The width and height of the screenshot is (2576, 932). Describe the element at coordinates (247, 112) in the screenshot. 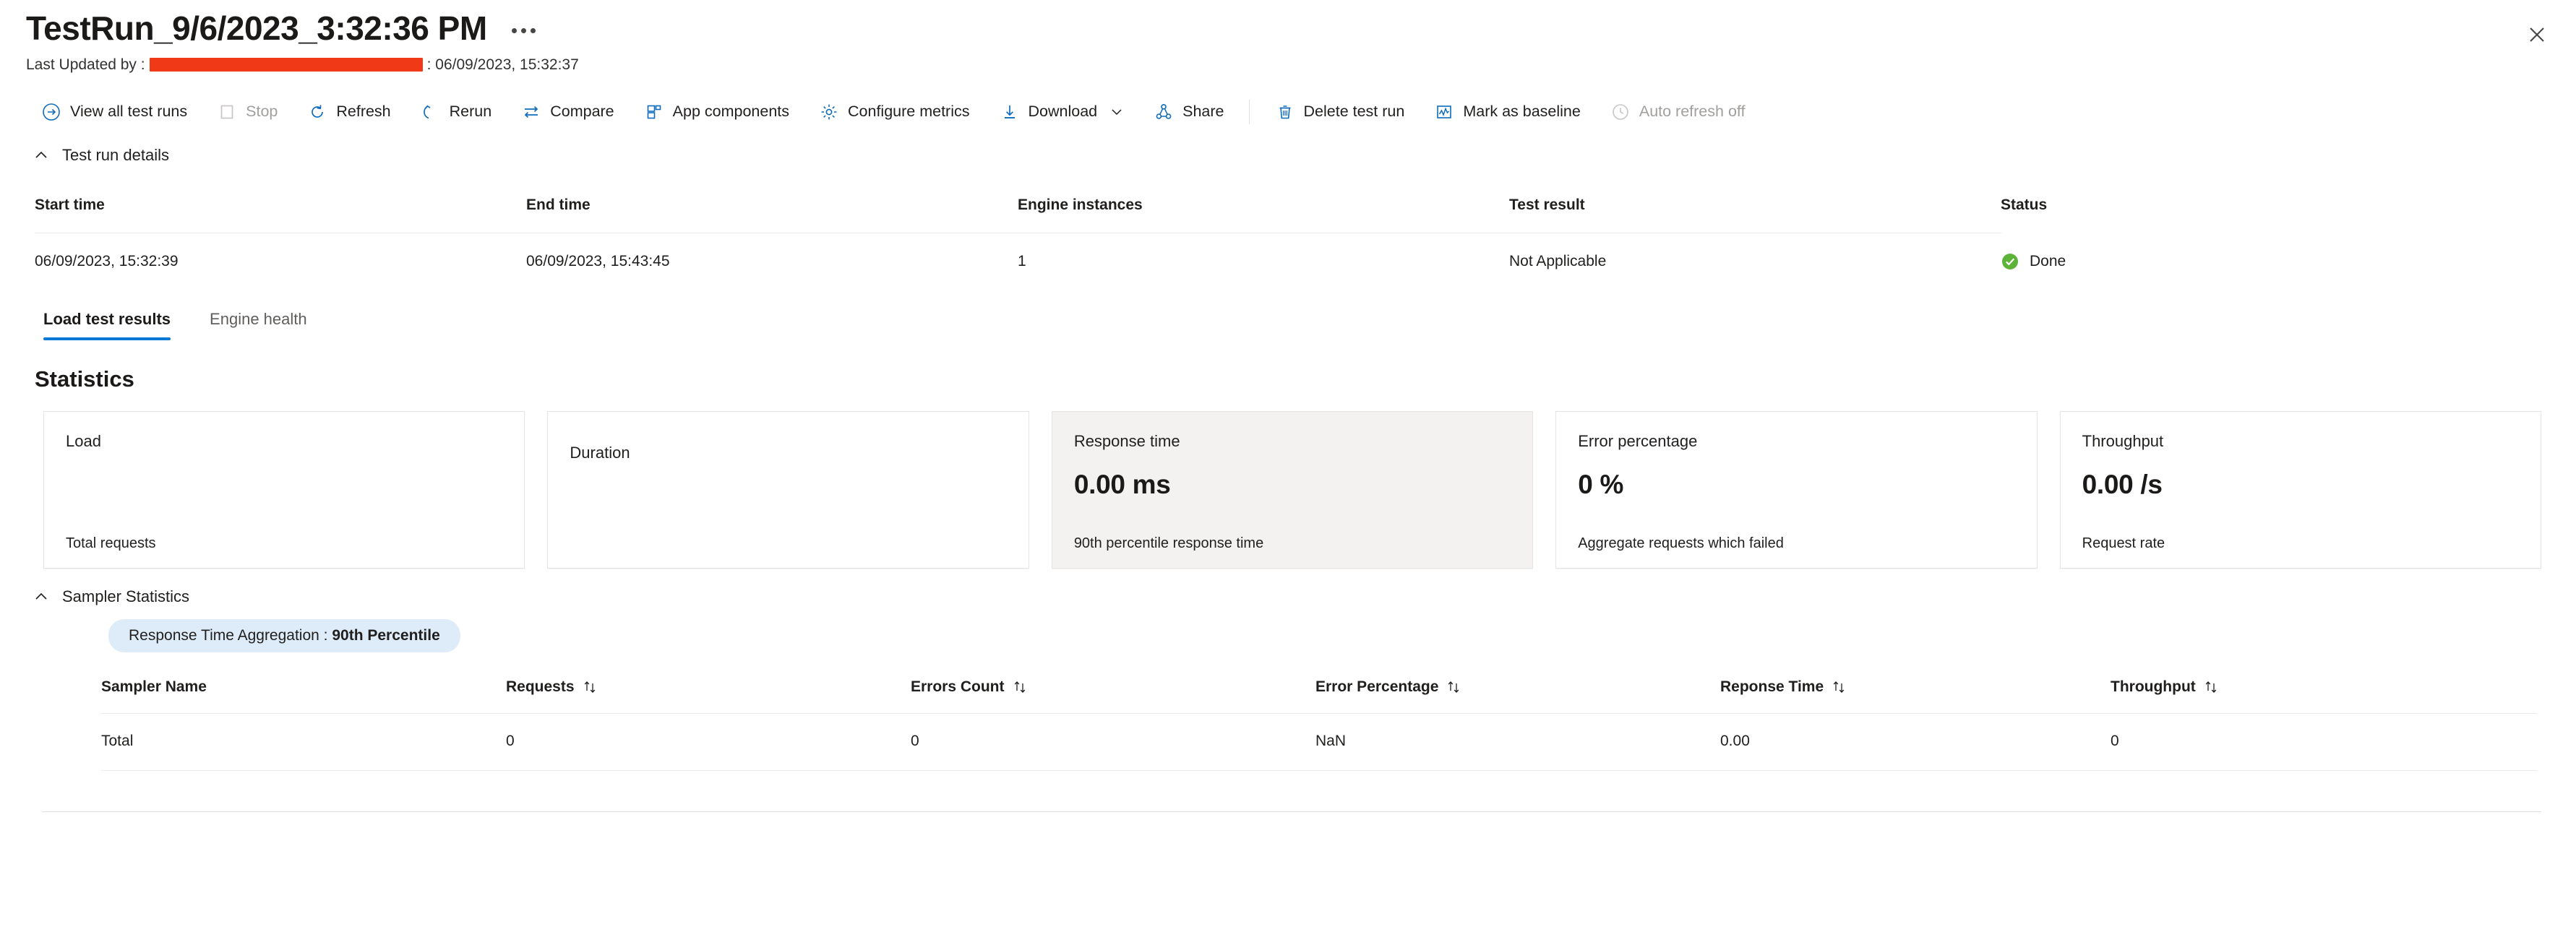

I see `stop-button: Stop` at that location.